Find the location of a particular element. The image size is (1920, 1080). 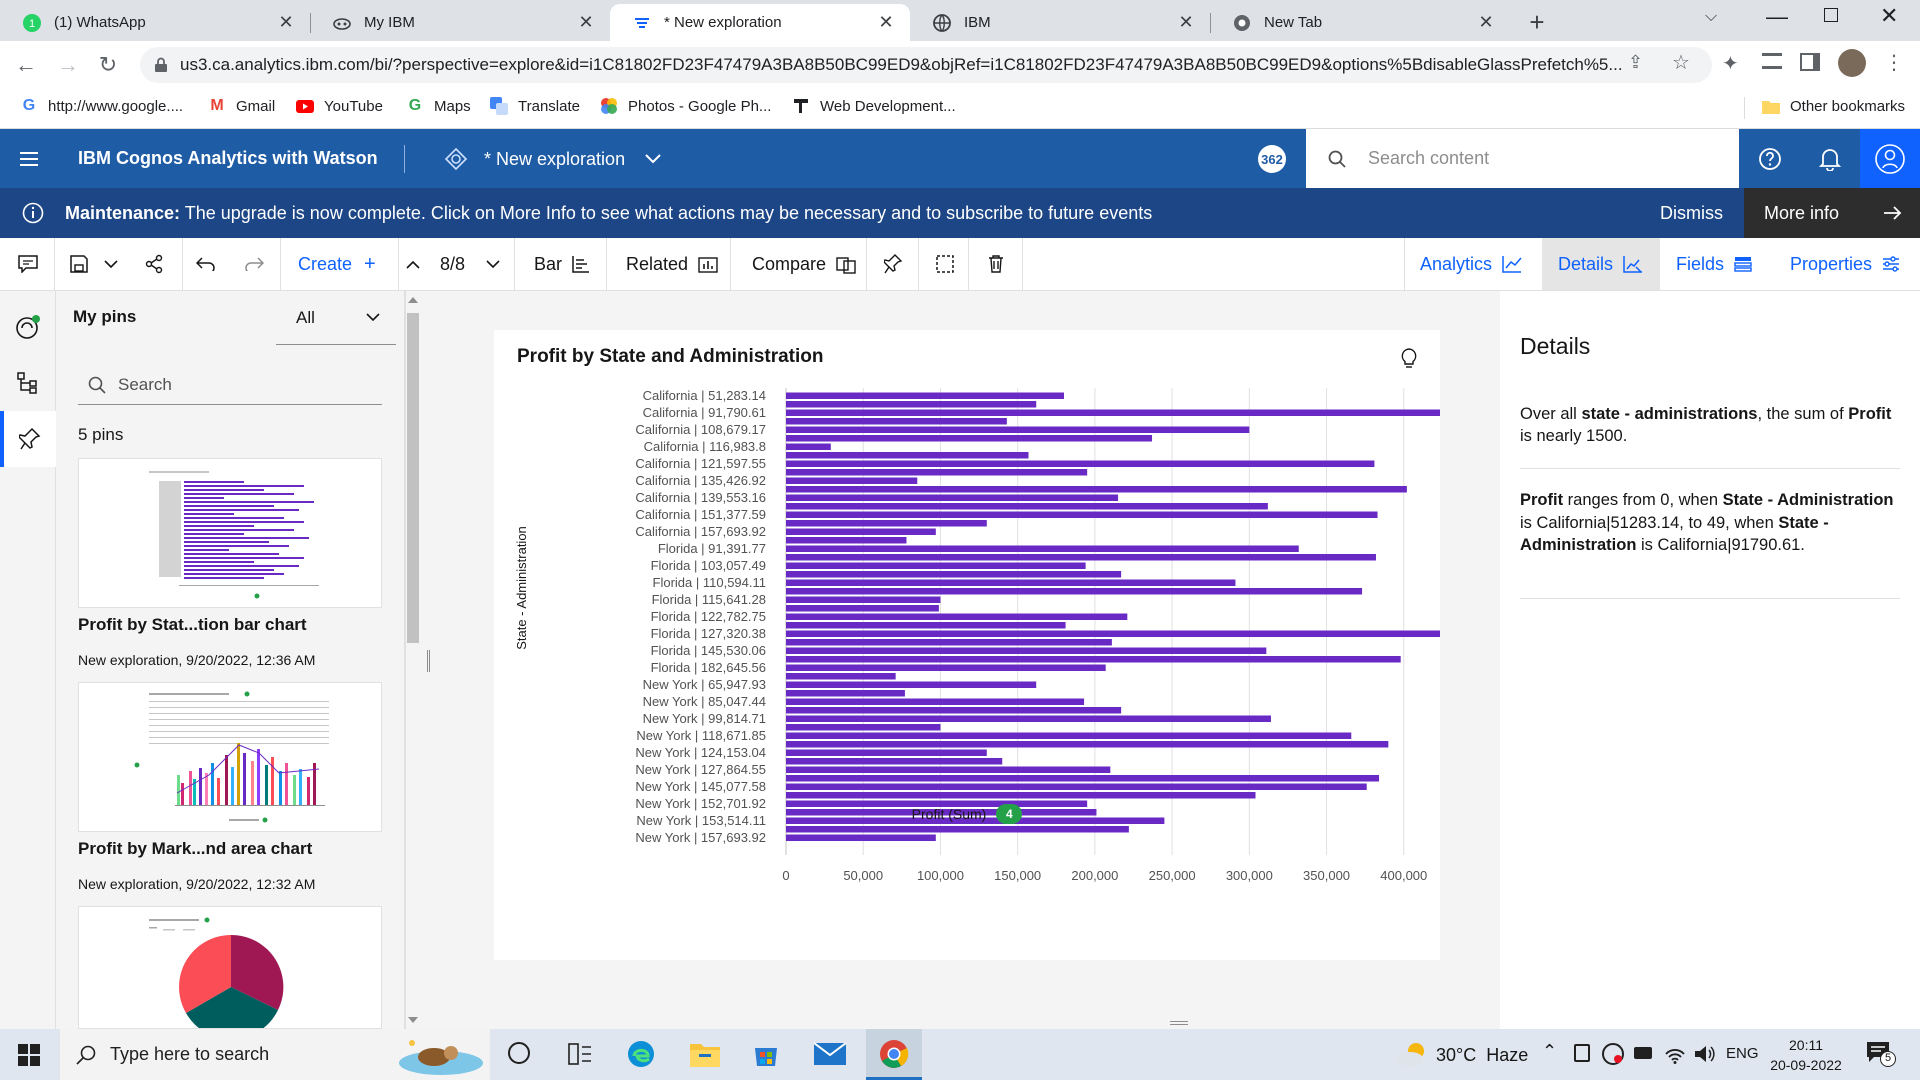

pin-thumbnail-bar-chart is located at coordinates (230, 533).